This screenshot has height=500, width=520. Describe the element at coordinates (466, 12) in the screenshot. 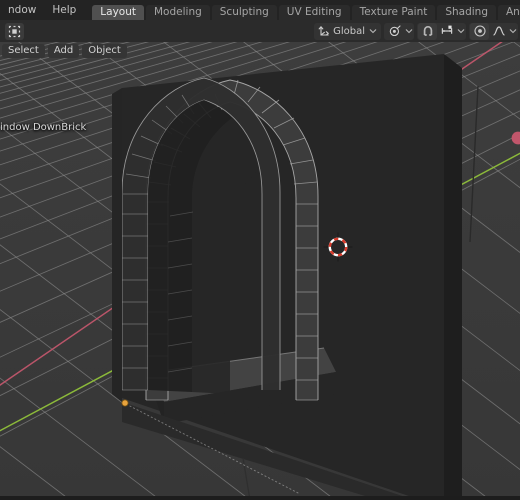

I see `workspace-tab-shading: Shading` at that location.